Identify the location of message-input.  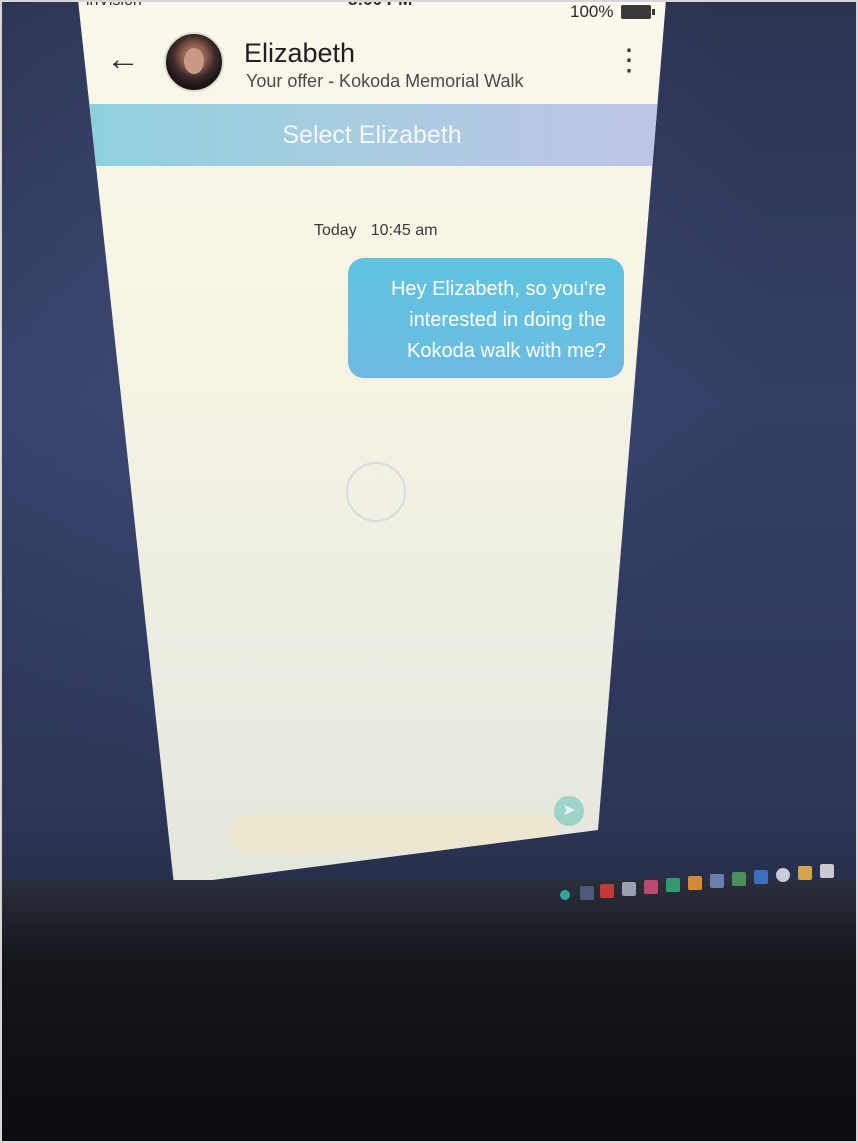
(394, 834).